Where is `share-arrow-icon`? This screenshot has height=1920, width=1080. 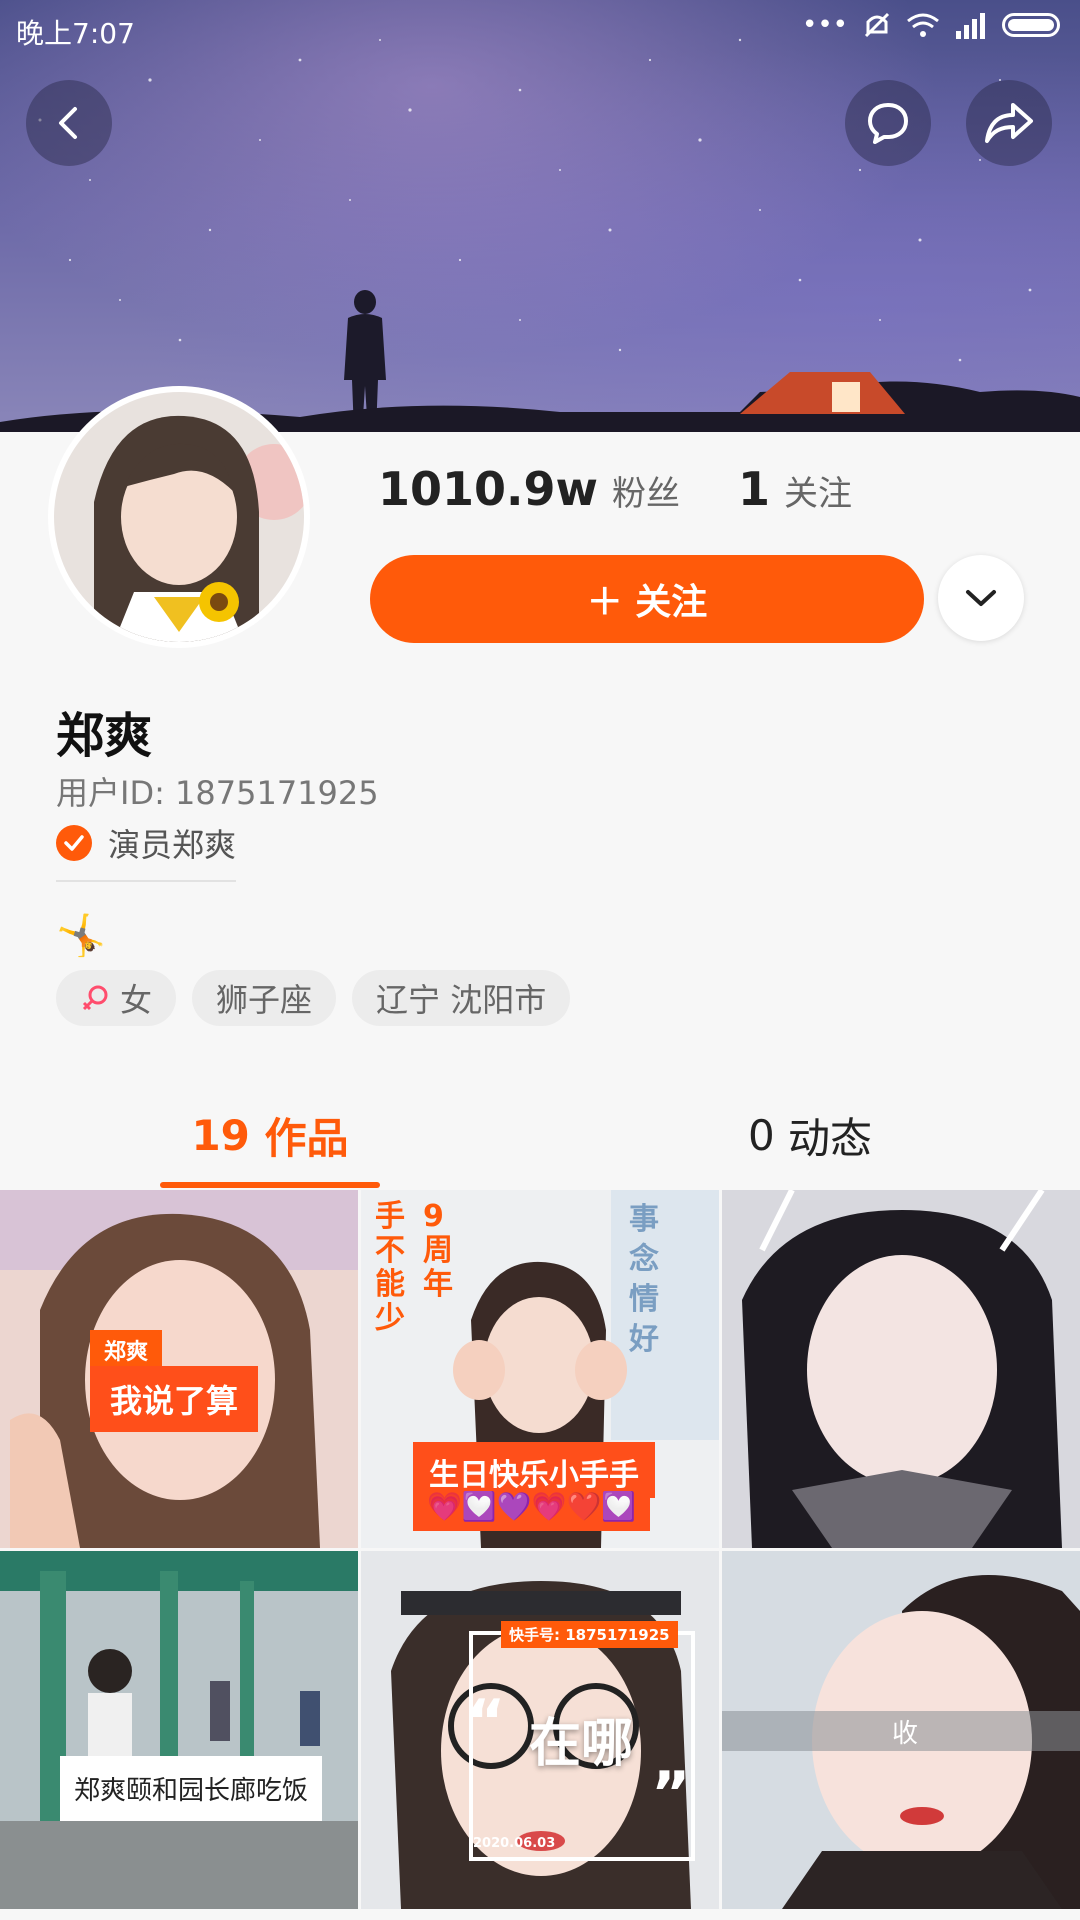
share-arrow-icon is located at coordinates (1009, 123).